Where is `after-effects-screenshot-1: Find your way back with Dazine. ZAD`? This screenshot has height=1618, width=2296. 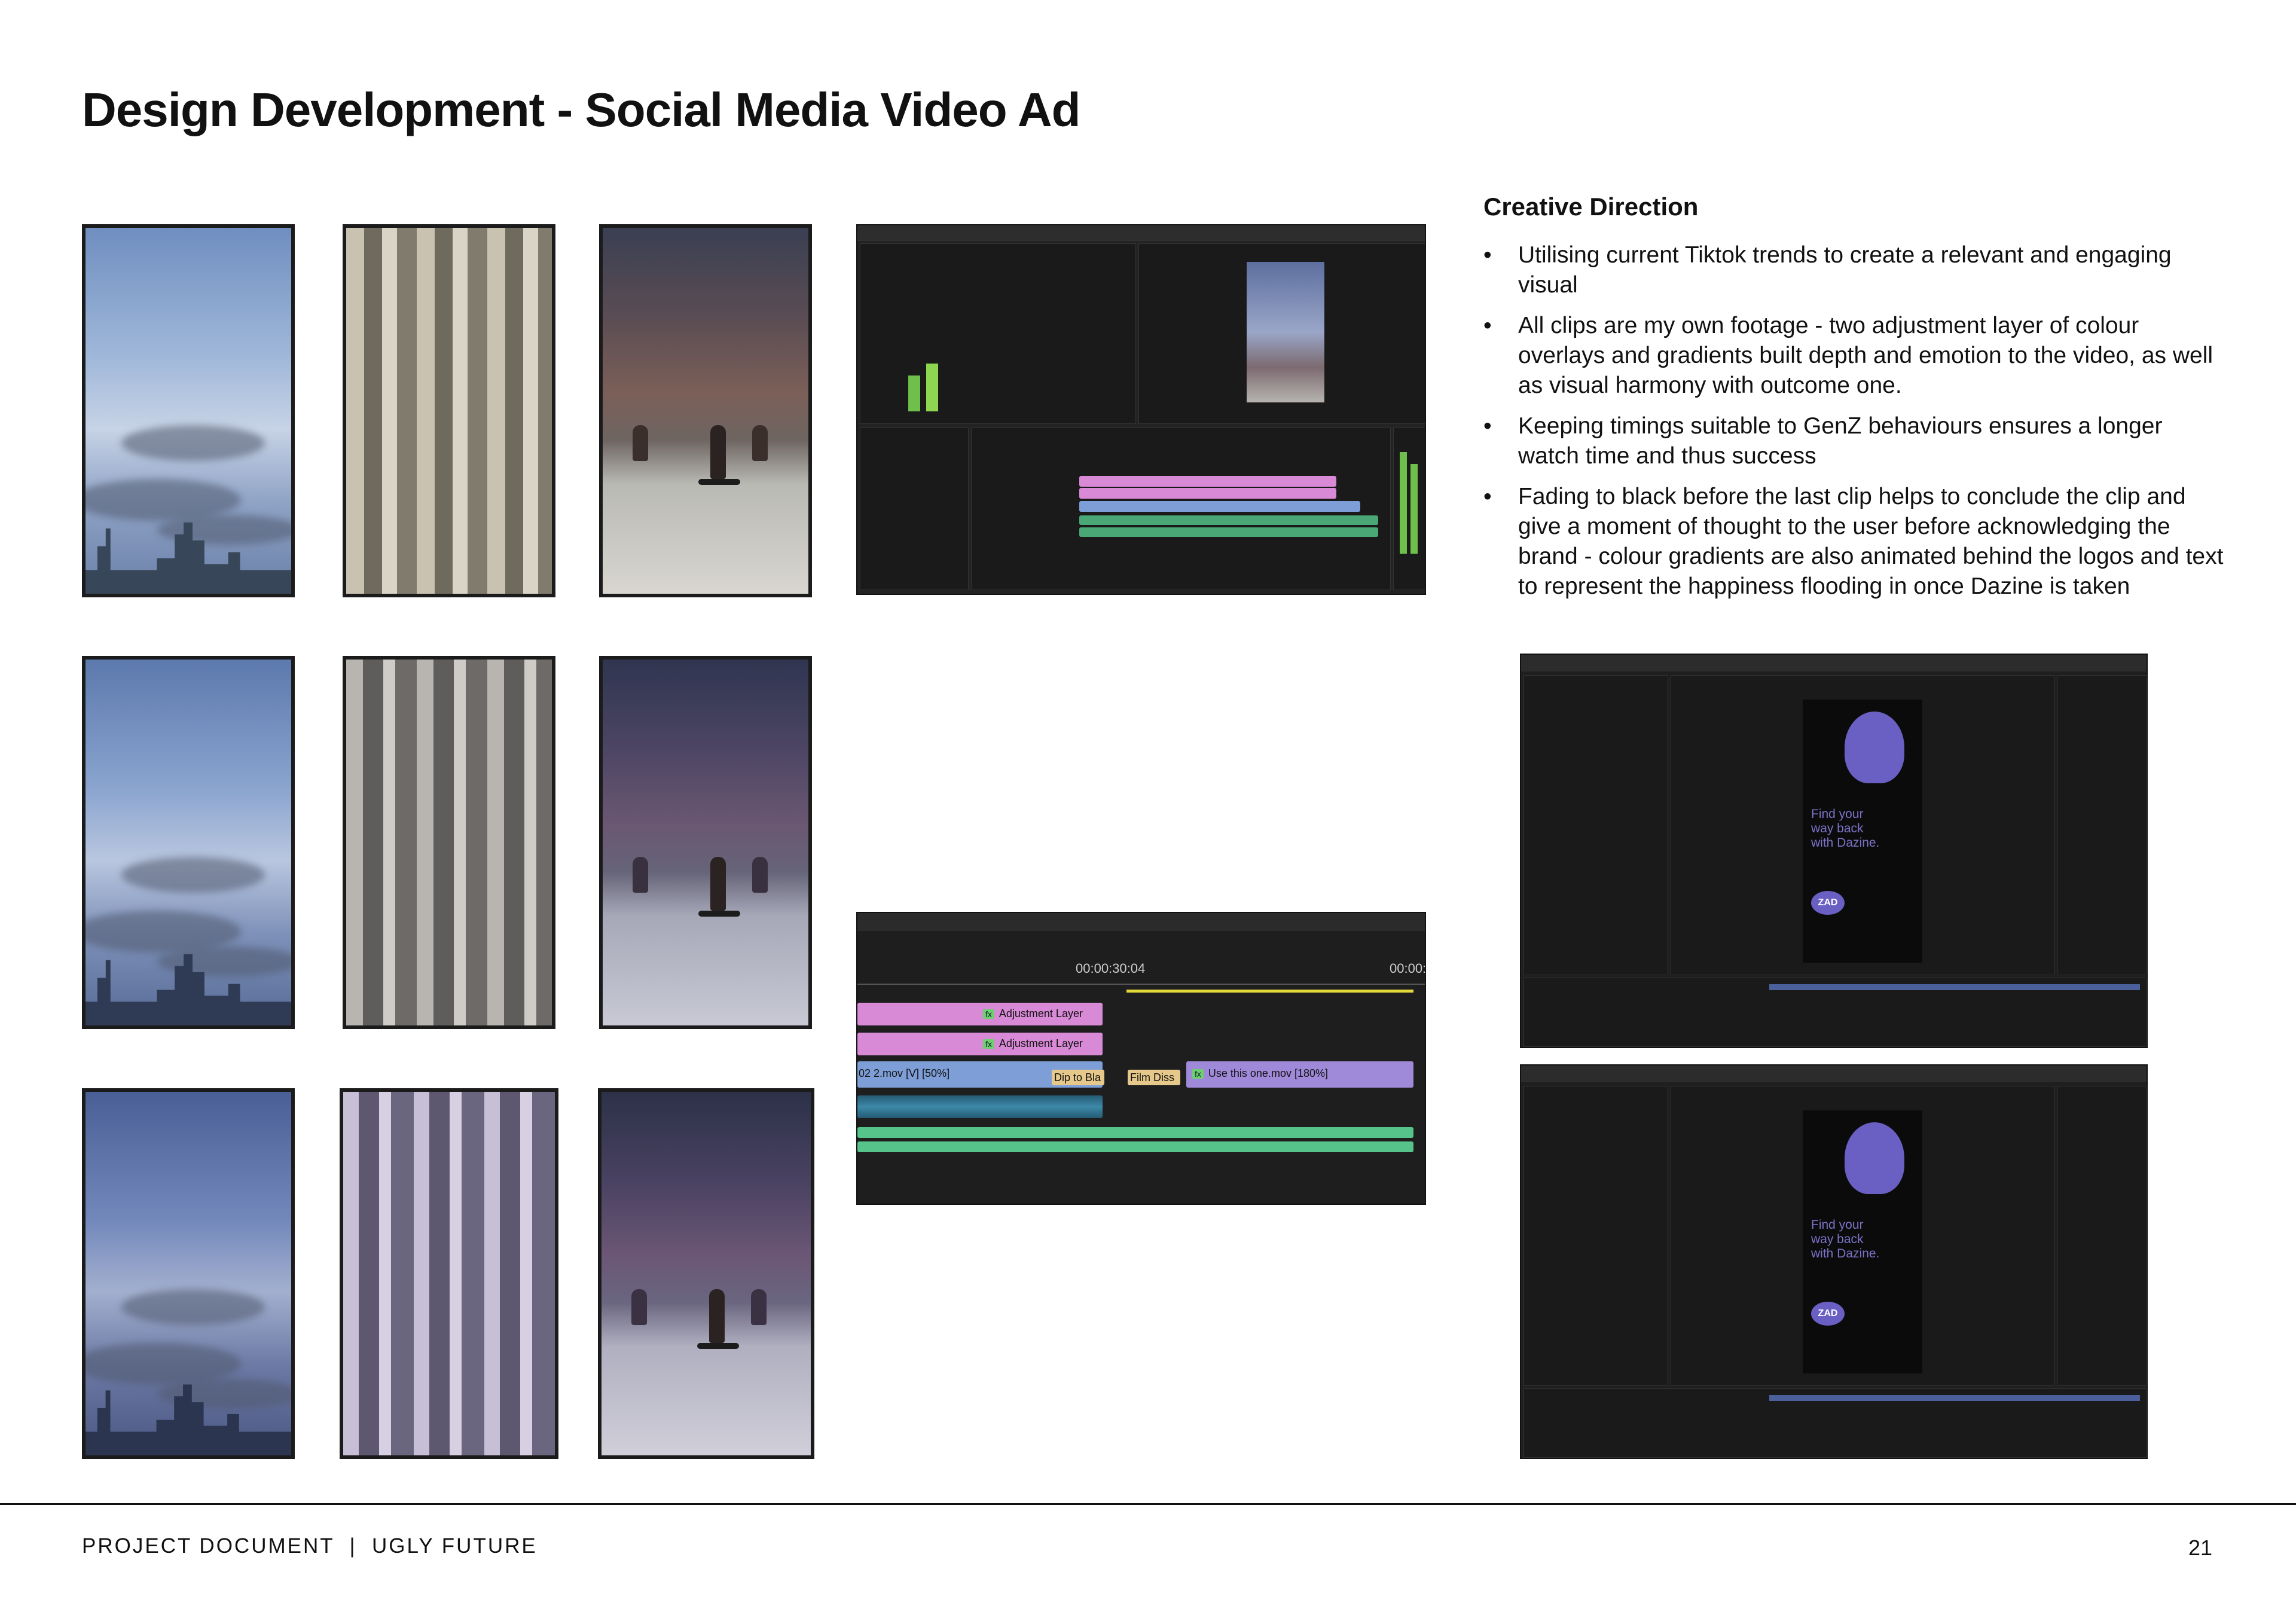 after-effects-screenshot-1: Find your way back with Dazine. ZAD is located at coordinates (1834, 851).